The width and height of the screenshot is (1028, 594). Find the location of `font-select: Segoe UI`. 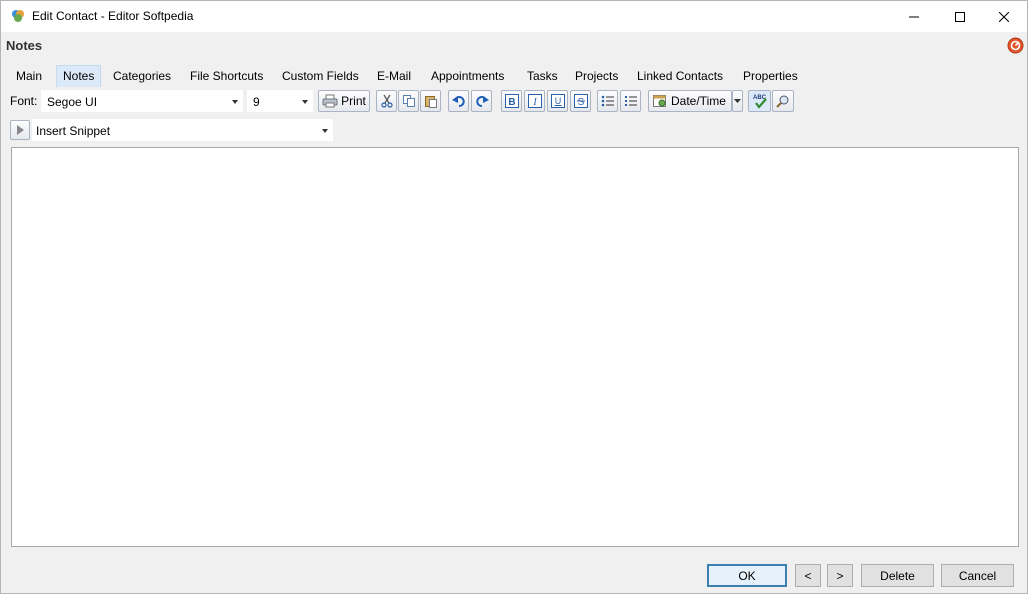

font-select: Segoe UI is located at coordinates (142, 101).